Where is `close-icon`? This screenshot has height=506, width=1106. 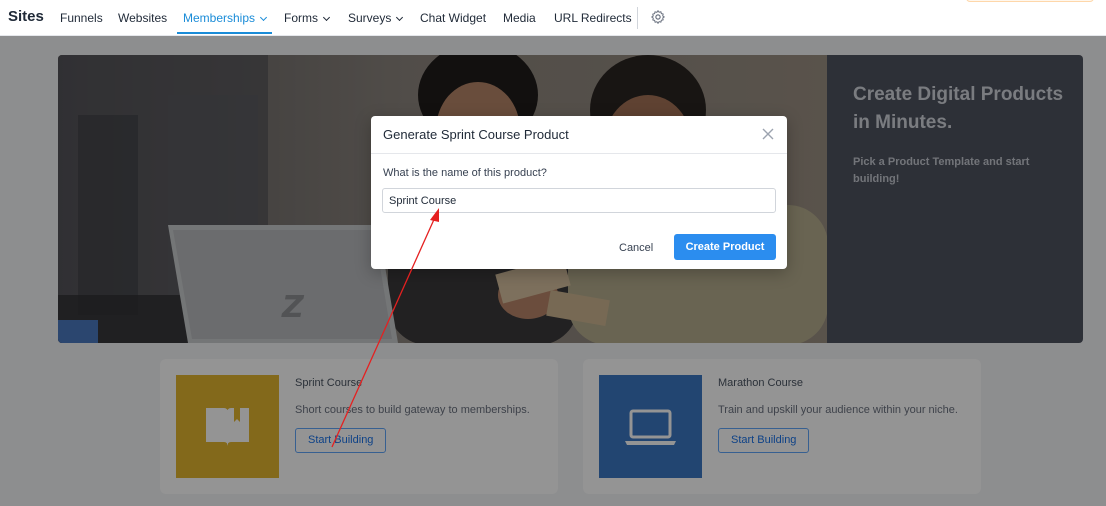 close-icon is located at coordinates (768, 134).